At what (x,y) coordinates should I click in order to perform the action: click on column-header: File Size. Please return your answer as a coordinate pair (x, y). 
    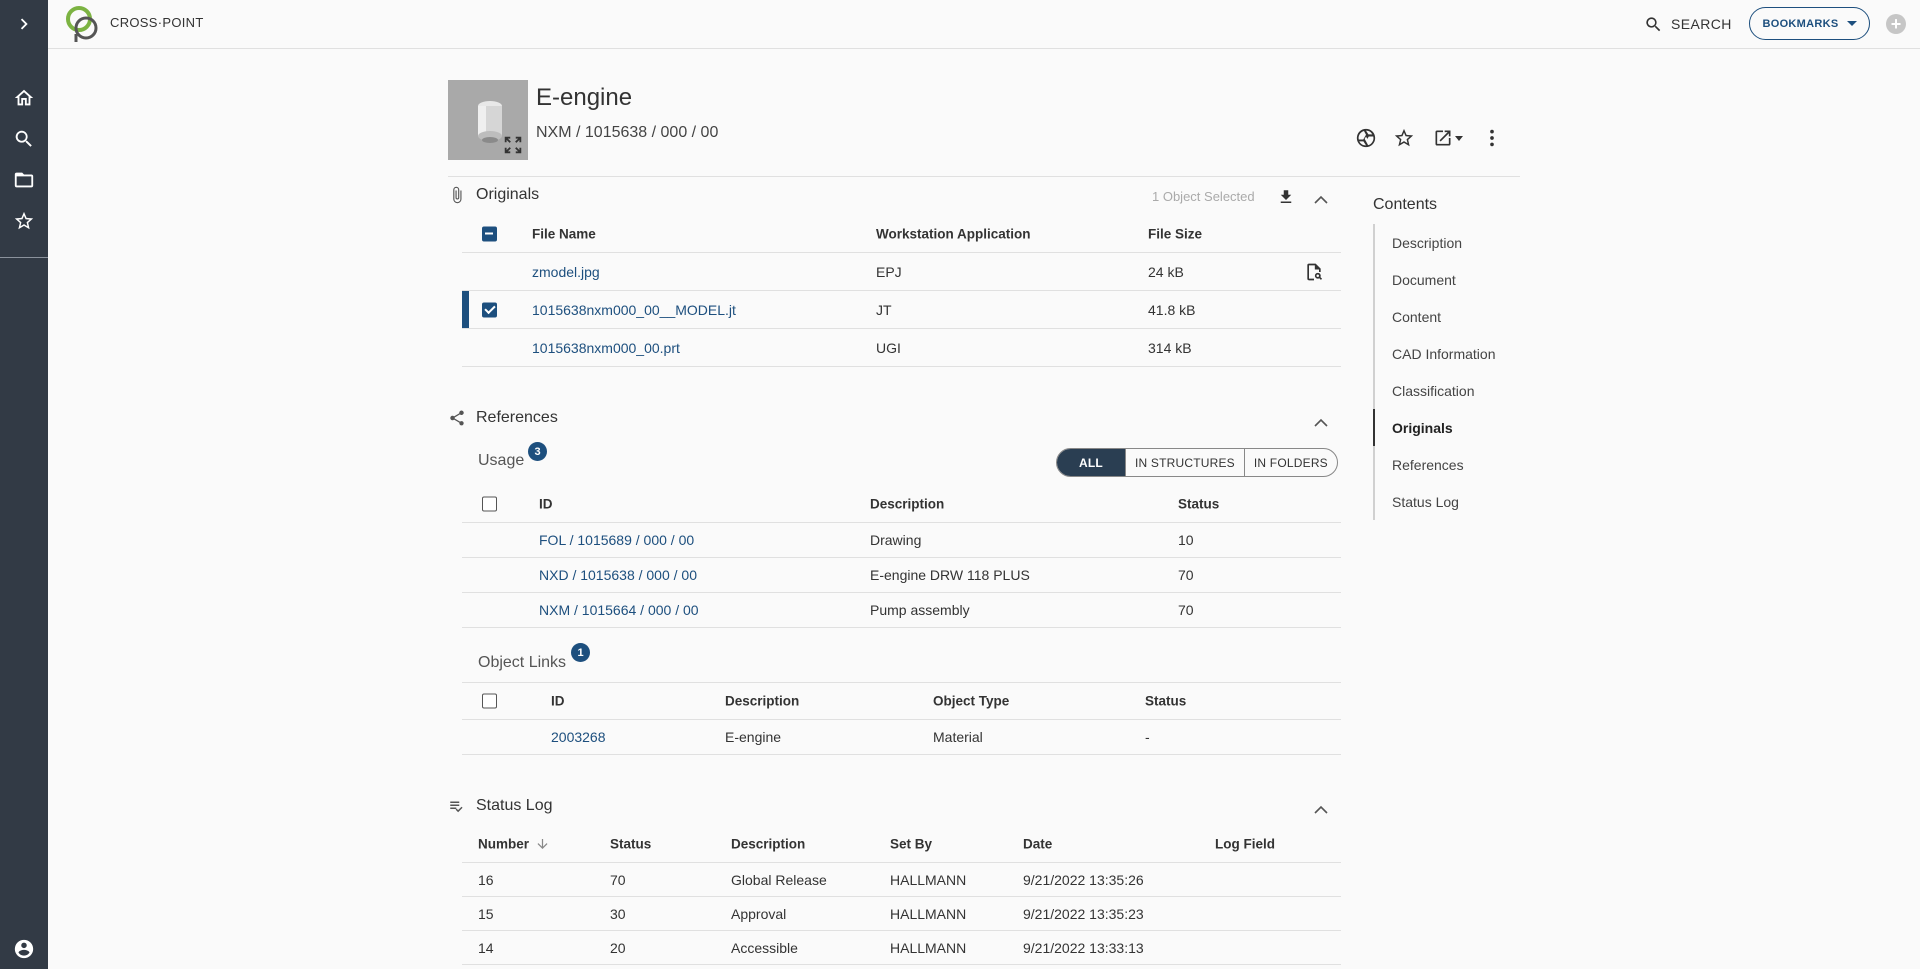
    Looking at the image, I should click on (1175, 233).